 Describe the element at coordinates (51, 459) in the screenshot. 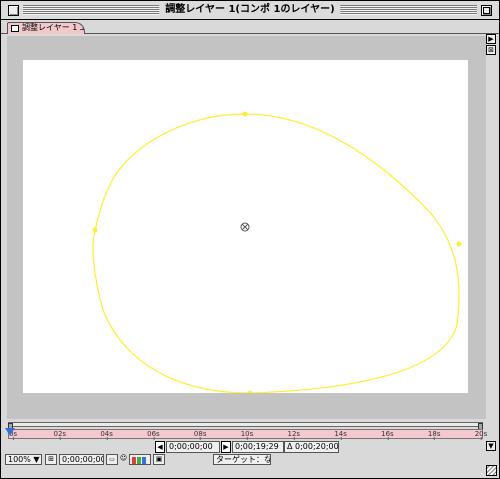

I see `safe-zones-icon: ⊞` at that location.